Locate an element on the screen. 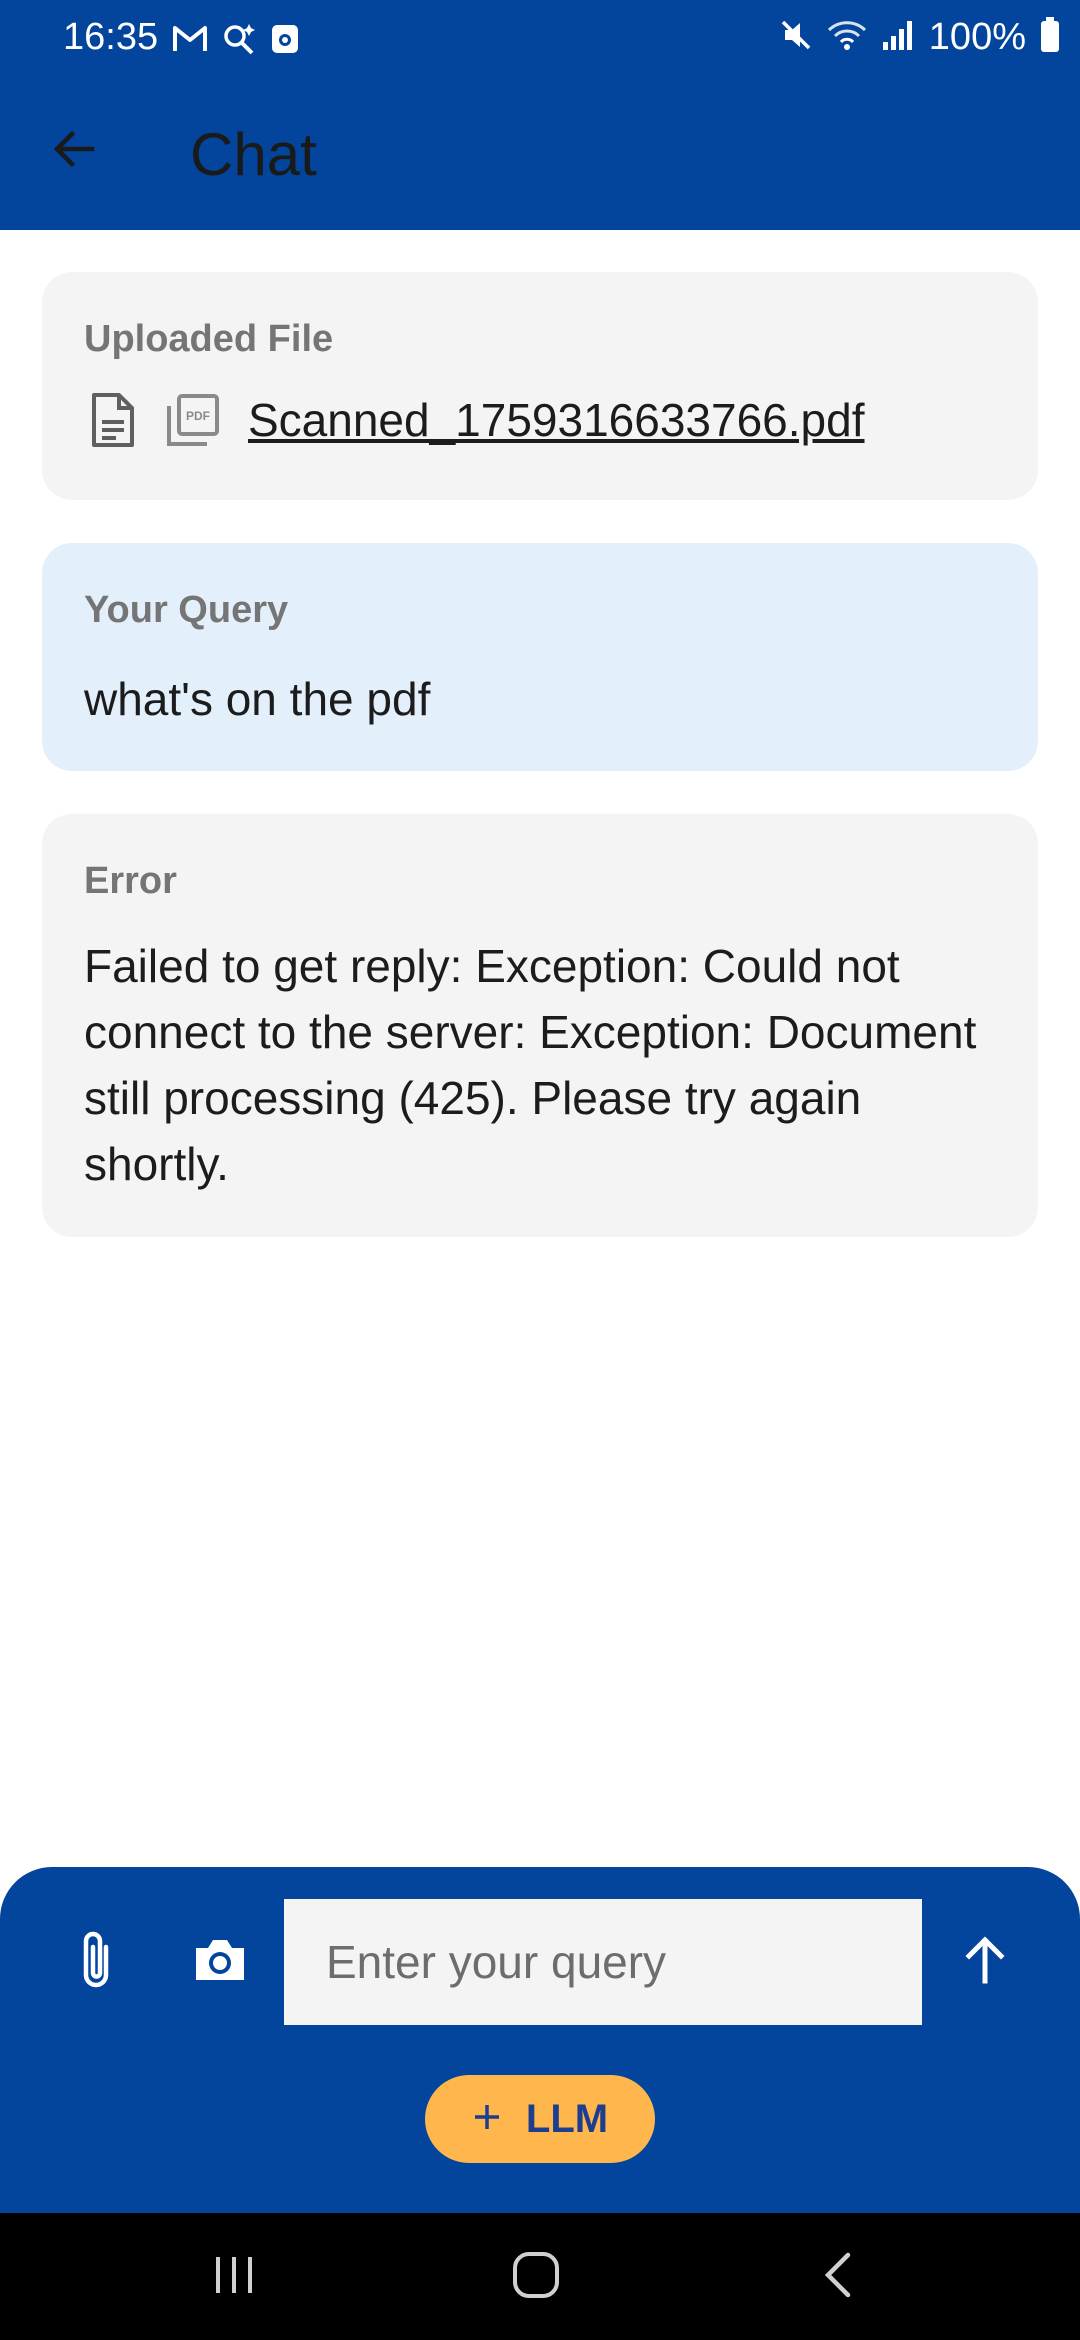  back-button is located at coordinates (74, 151).